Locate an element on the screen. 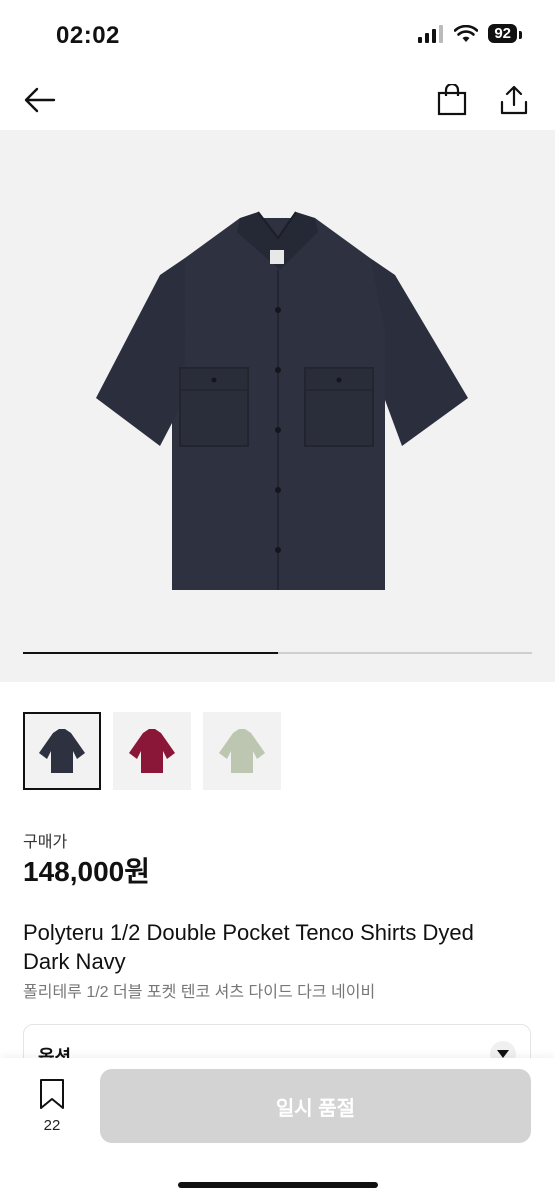 This screenshot has width=555, height=1200. bookmark-icon is located at coordinates (52, 1094).